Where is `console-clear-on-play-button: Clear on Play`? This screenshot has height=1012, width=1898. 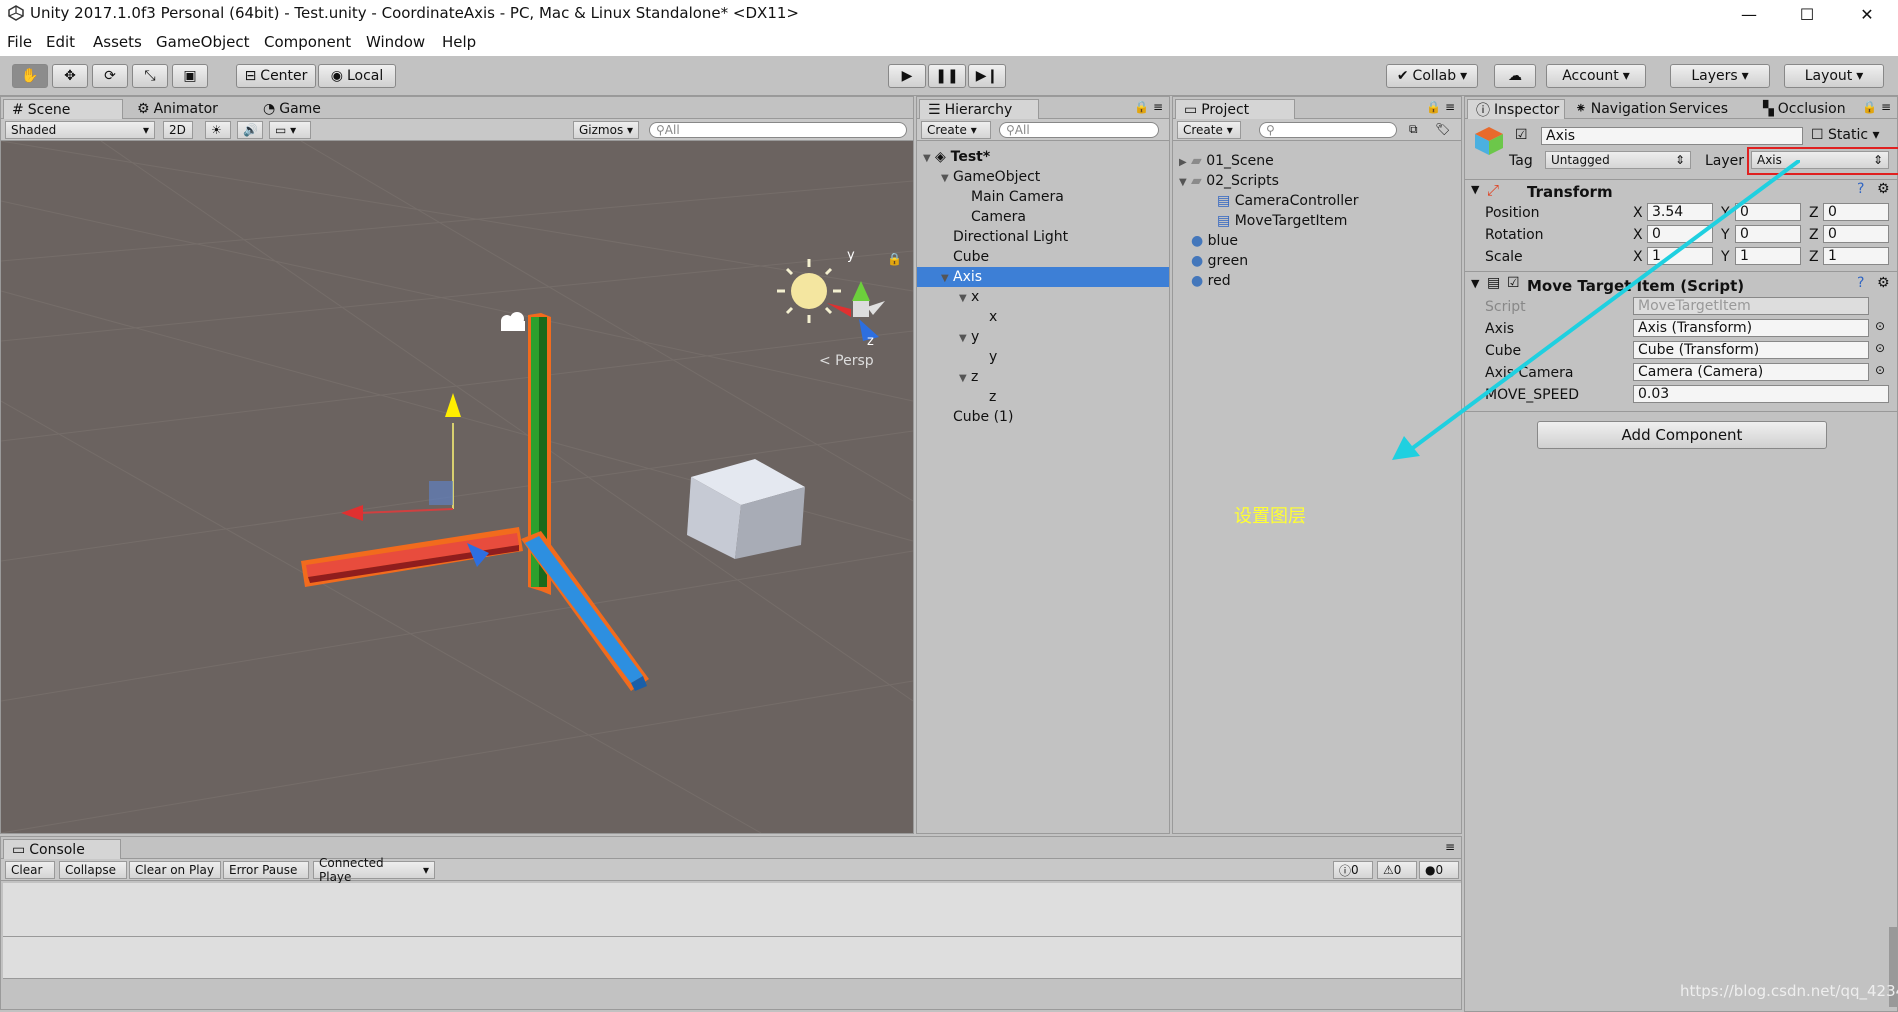 console-clear-on-play-button: Clear on Play is located at coordinates (175, 870).